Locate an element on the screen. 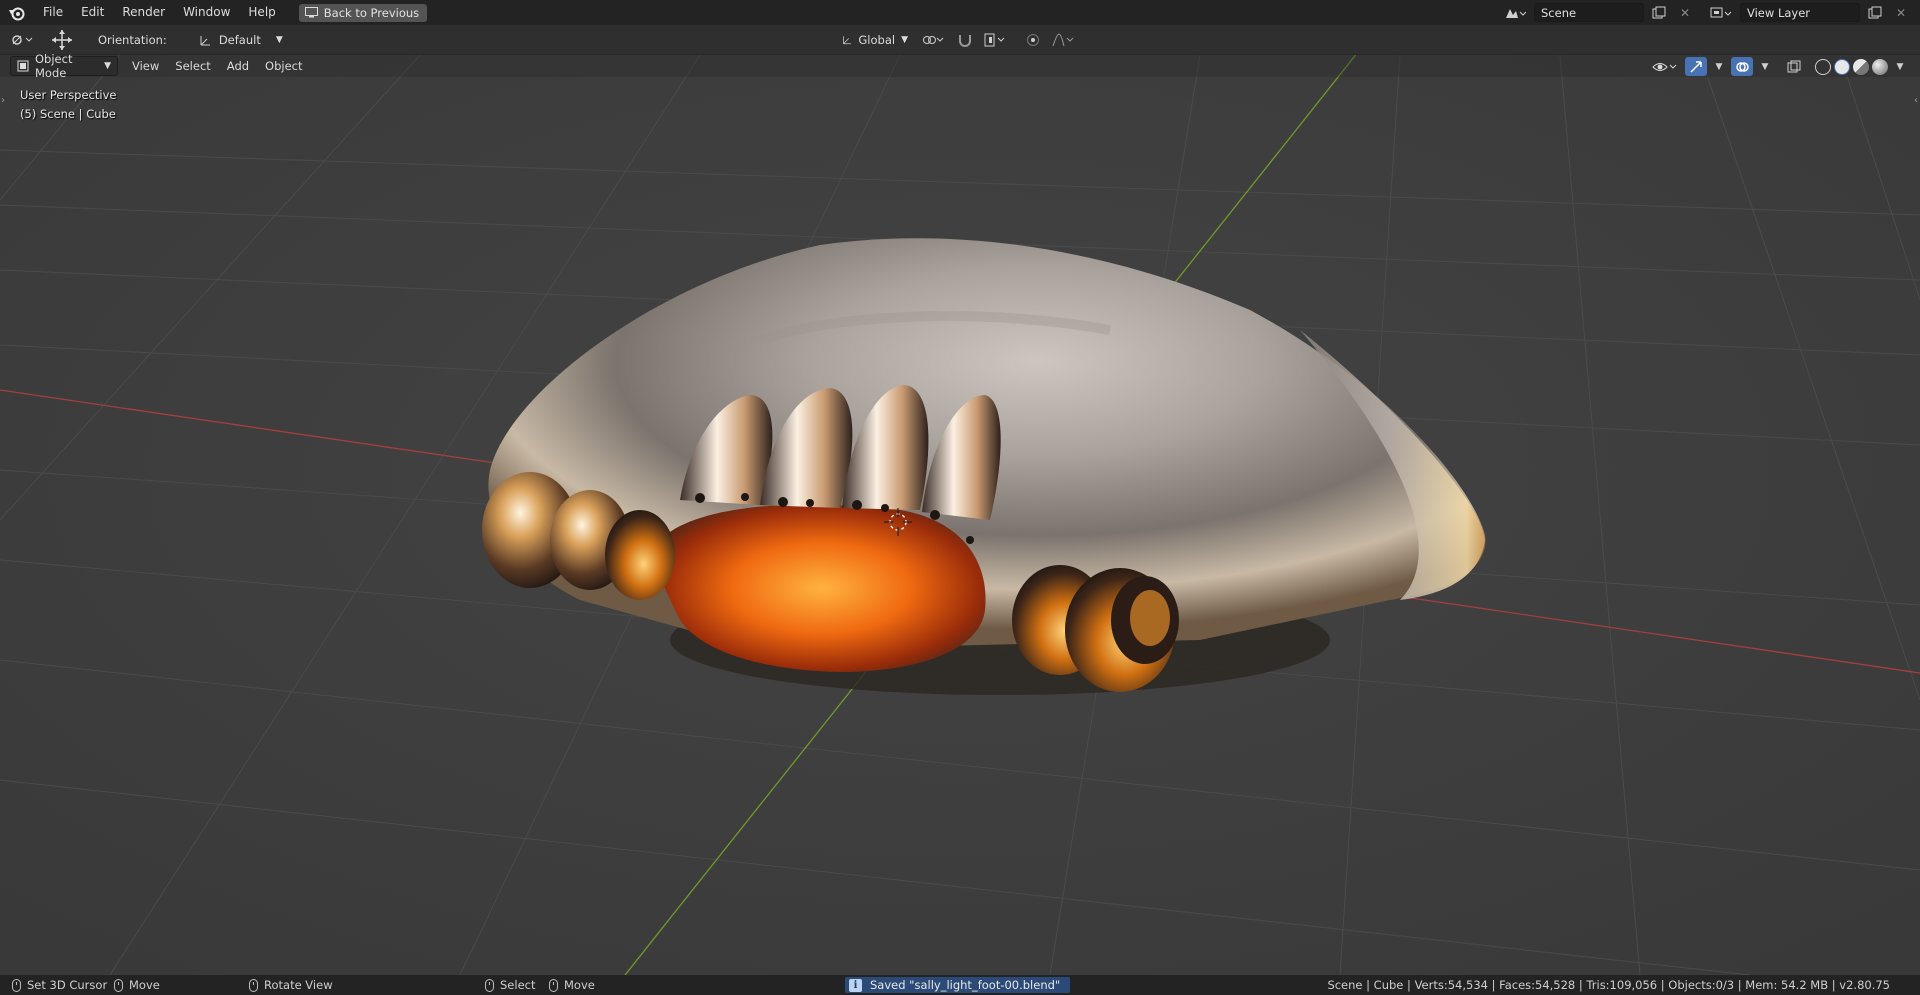 The width and height of the screenshot is (1920, 995). hint-select-label: Select is located at coordinates (518, 985).